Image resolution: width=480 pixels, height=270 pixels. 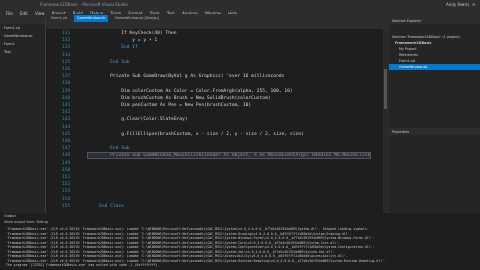 I want to click on minimize-icon: –, so click(x=463, y=4).